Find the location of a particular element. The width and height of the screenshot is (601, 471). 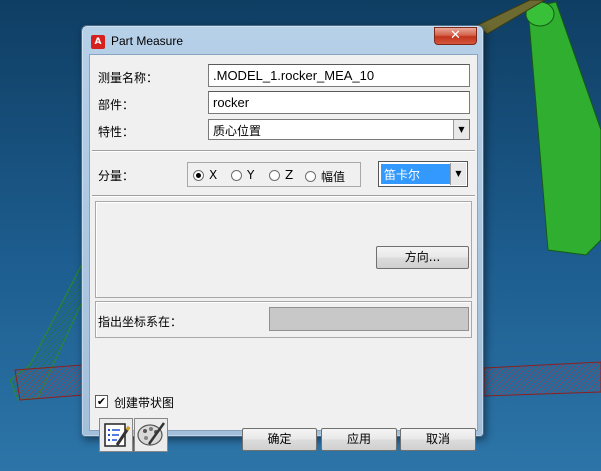

reference-frame-input is located at coordinates (369, 319).